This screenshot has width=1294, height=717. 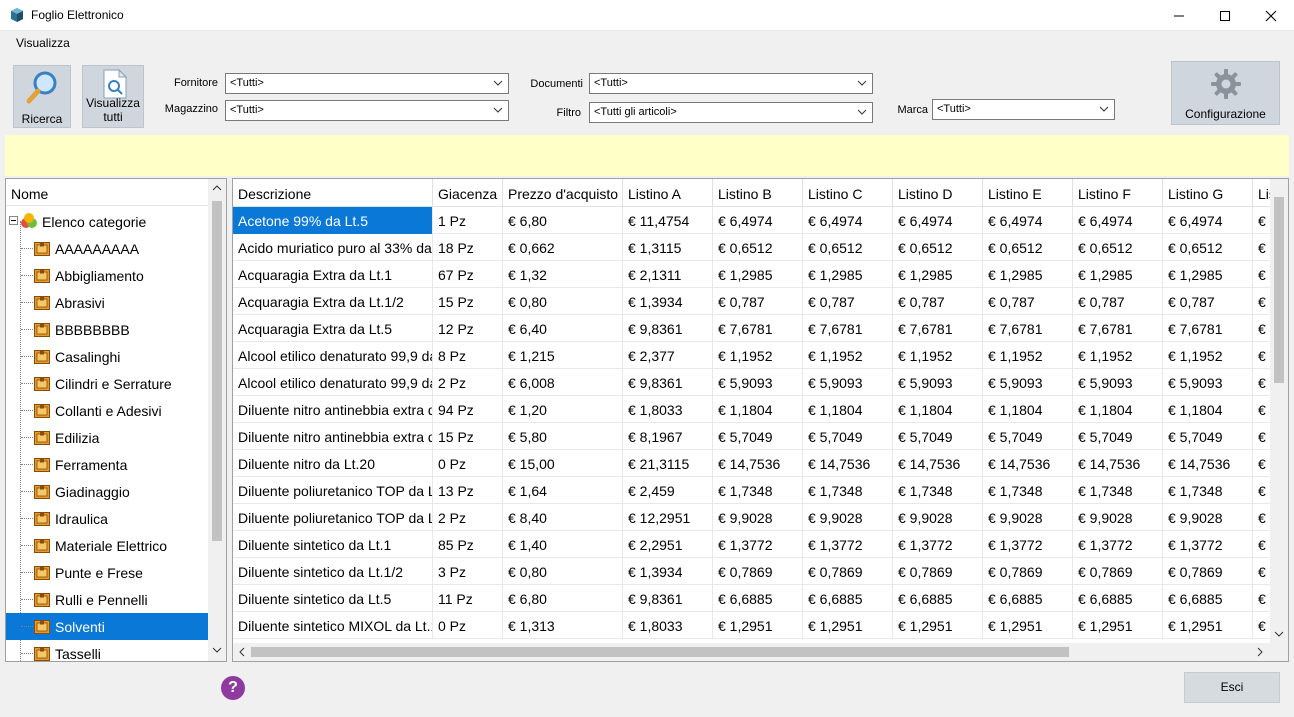 What do you see at coordinates (333, 517) in the screenshot?
I see `table-cell: Diluente poliuretanico TOP da Lt.5` at bounding box center [333, 517].